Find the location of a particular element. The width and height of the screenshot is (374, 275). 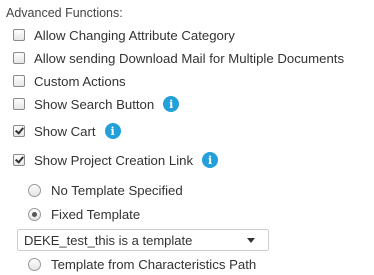

option-label: Show Search Button is located at coordinates (94, 104).